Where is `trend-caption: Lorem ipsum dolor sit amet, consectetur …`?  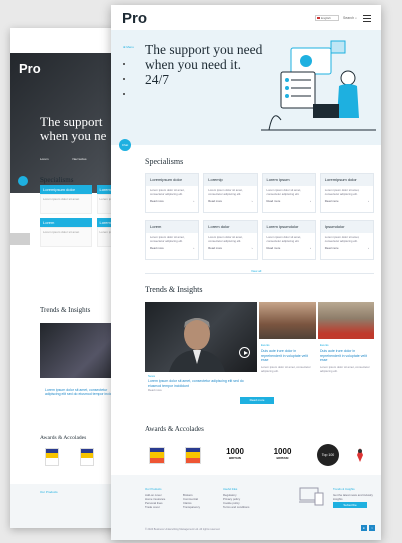
trend-caption: Lorem ipsum dolor sit amet, consectetur … is located at coordinates (198, 383).